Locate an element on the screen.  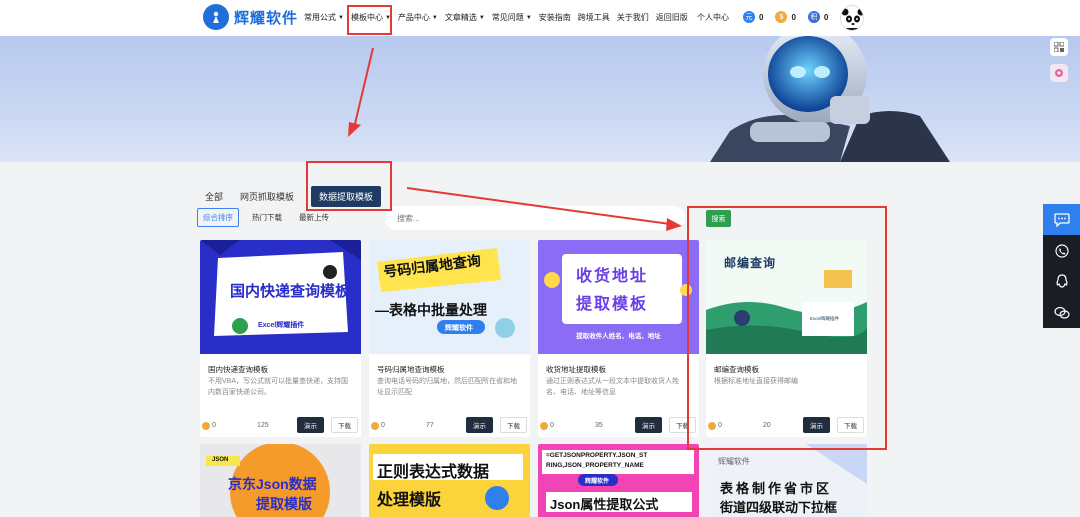
balance-count: 0 is located at coordinates (761, 17).